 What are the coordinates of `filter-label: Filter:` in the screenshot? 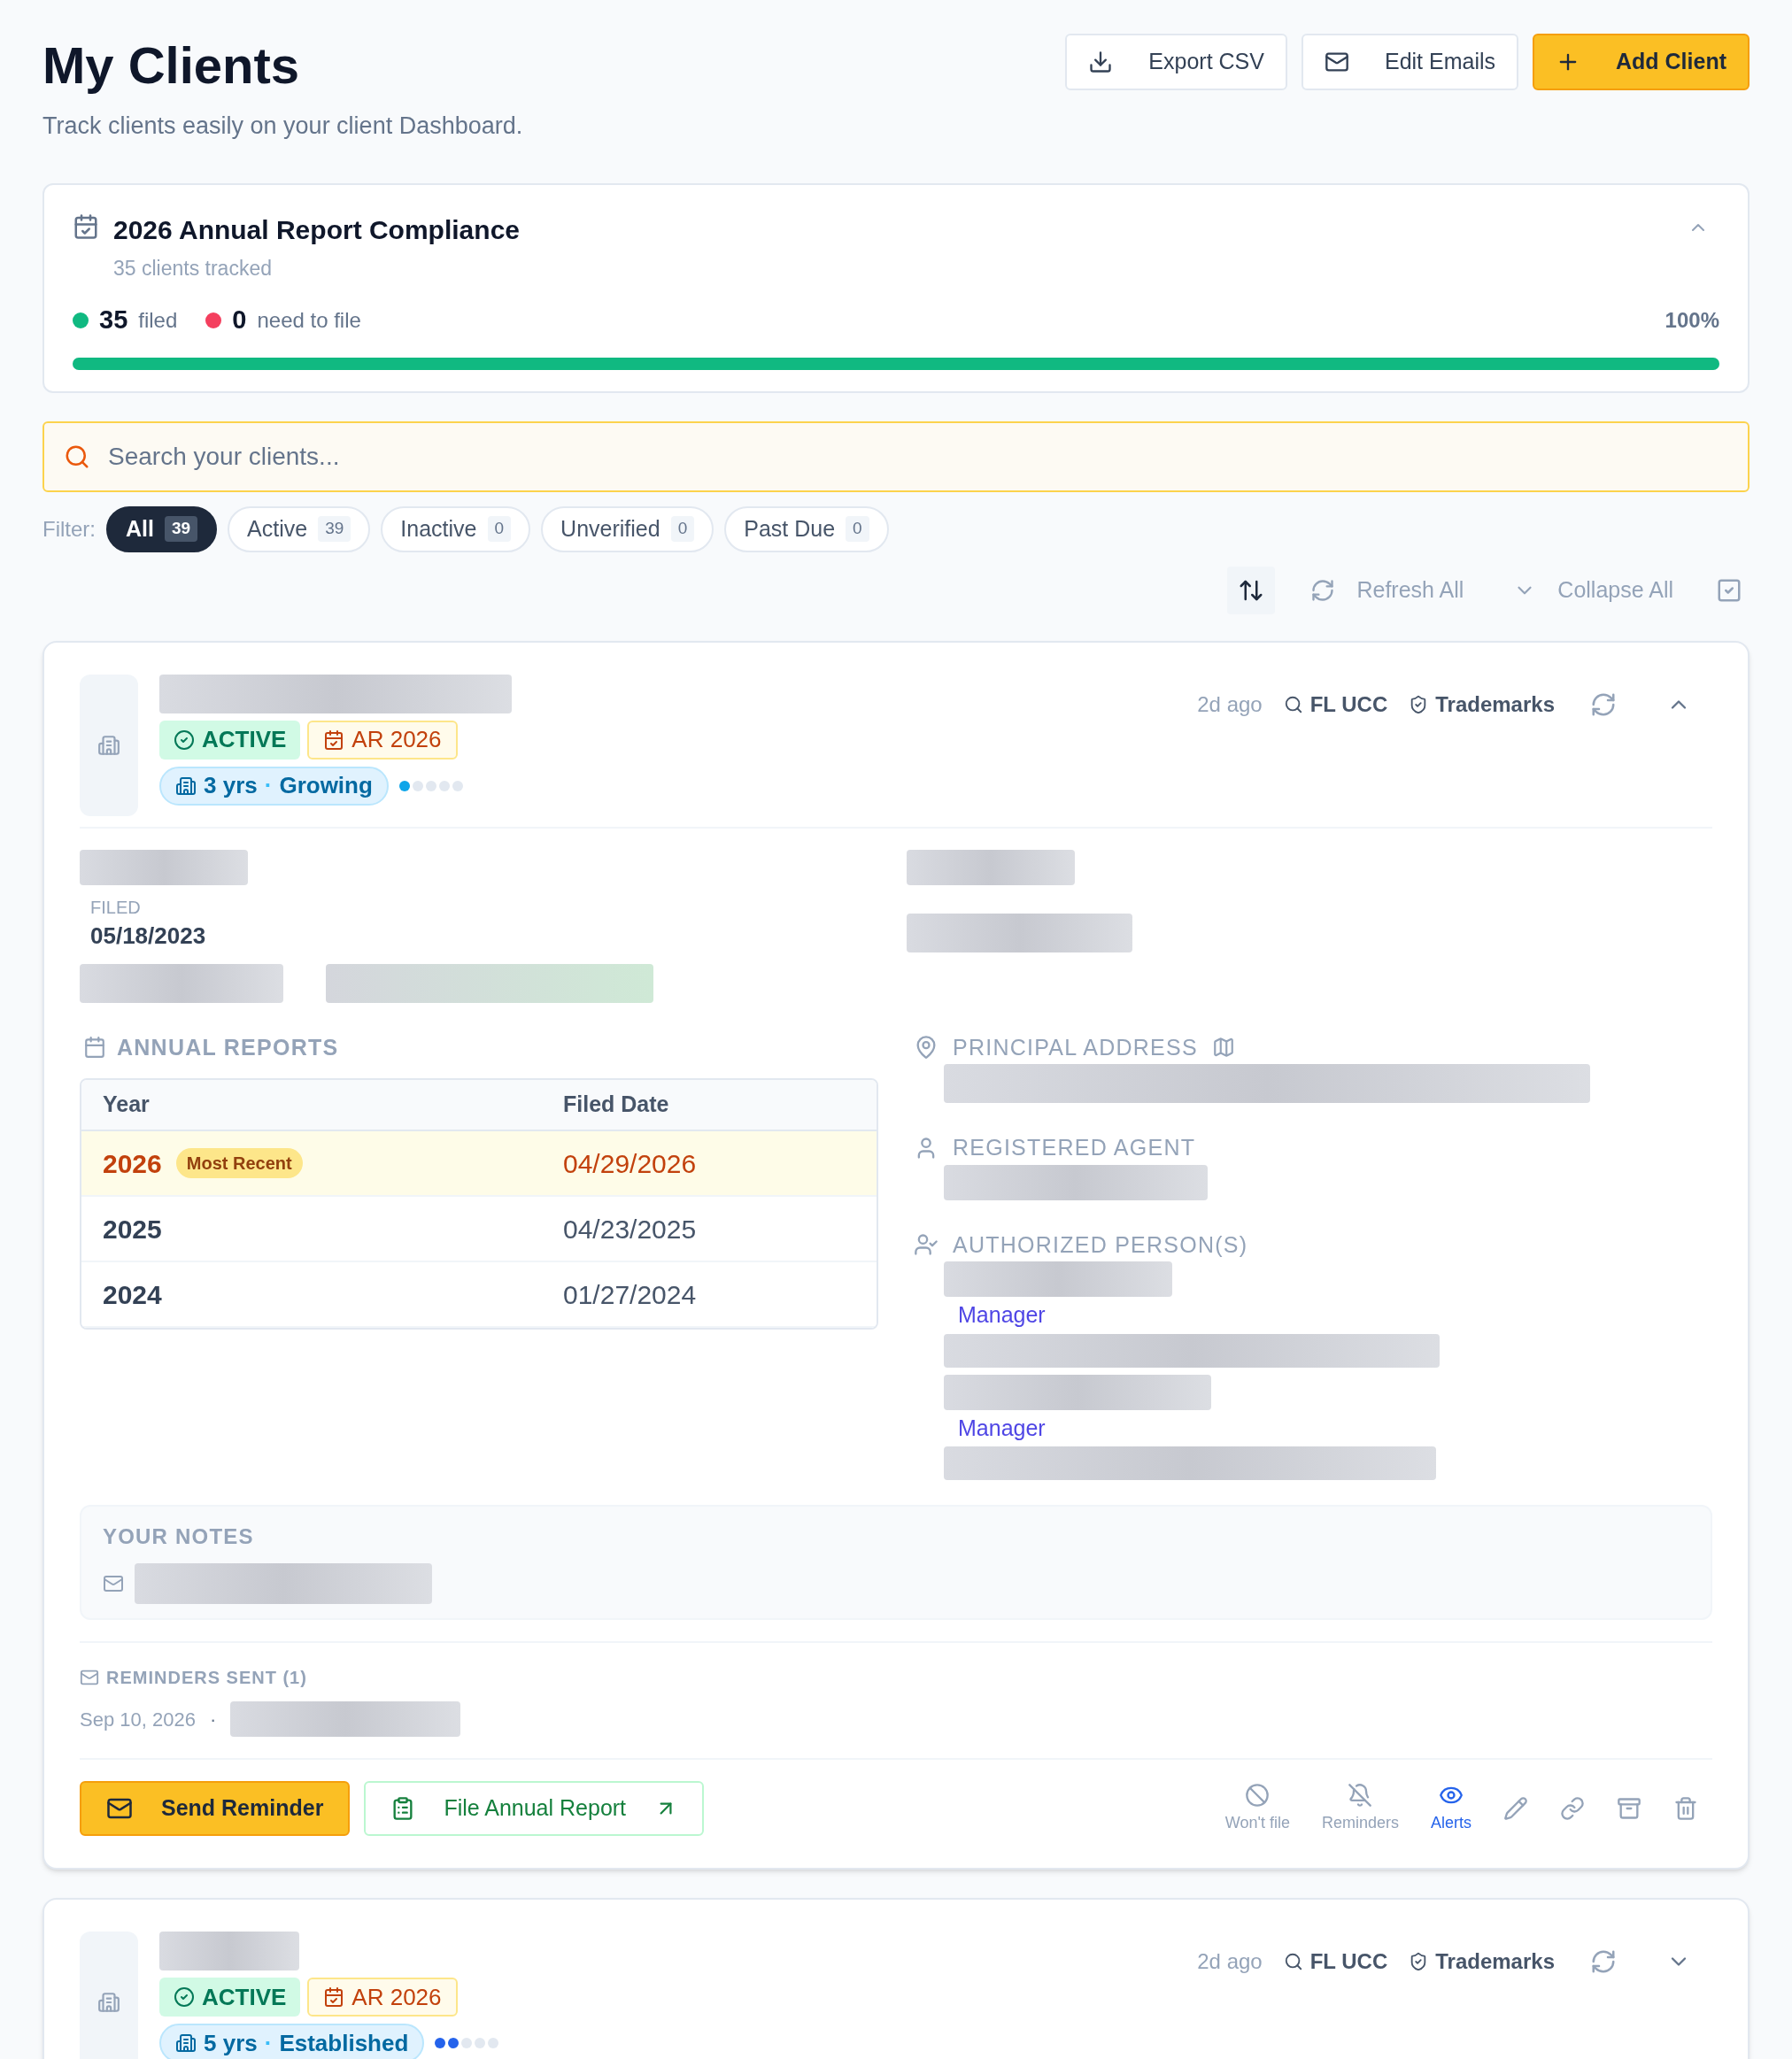 It's located at (69, 529).